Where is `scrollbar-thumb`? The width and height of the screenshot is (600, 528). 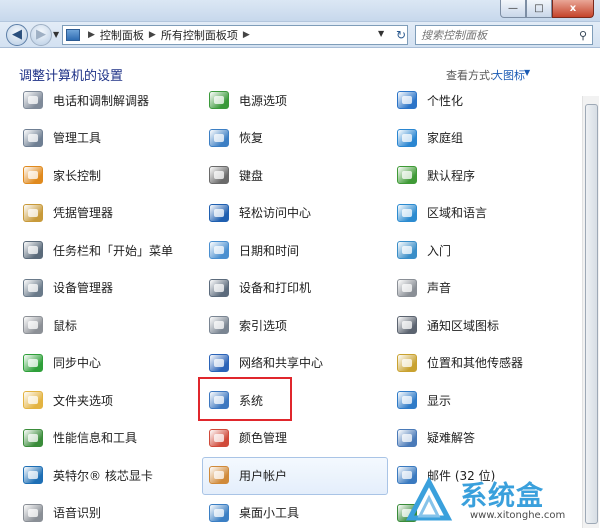
scrollbar-thumb is located at coordinates (591, 314).